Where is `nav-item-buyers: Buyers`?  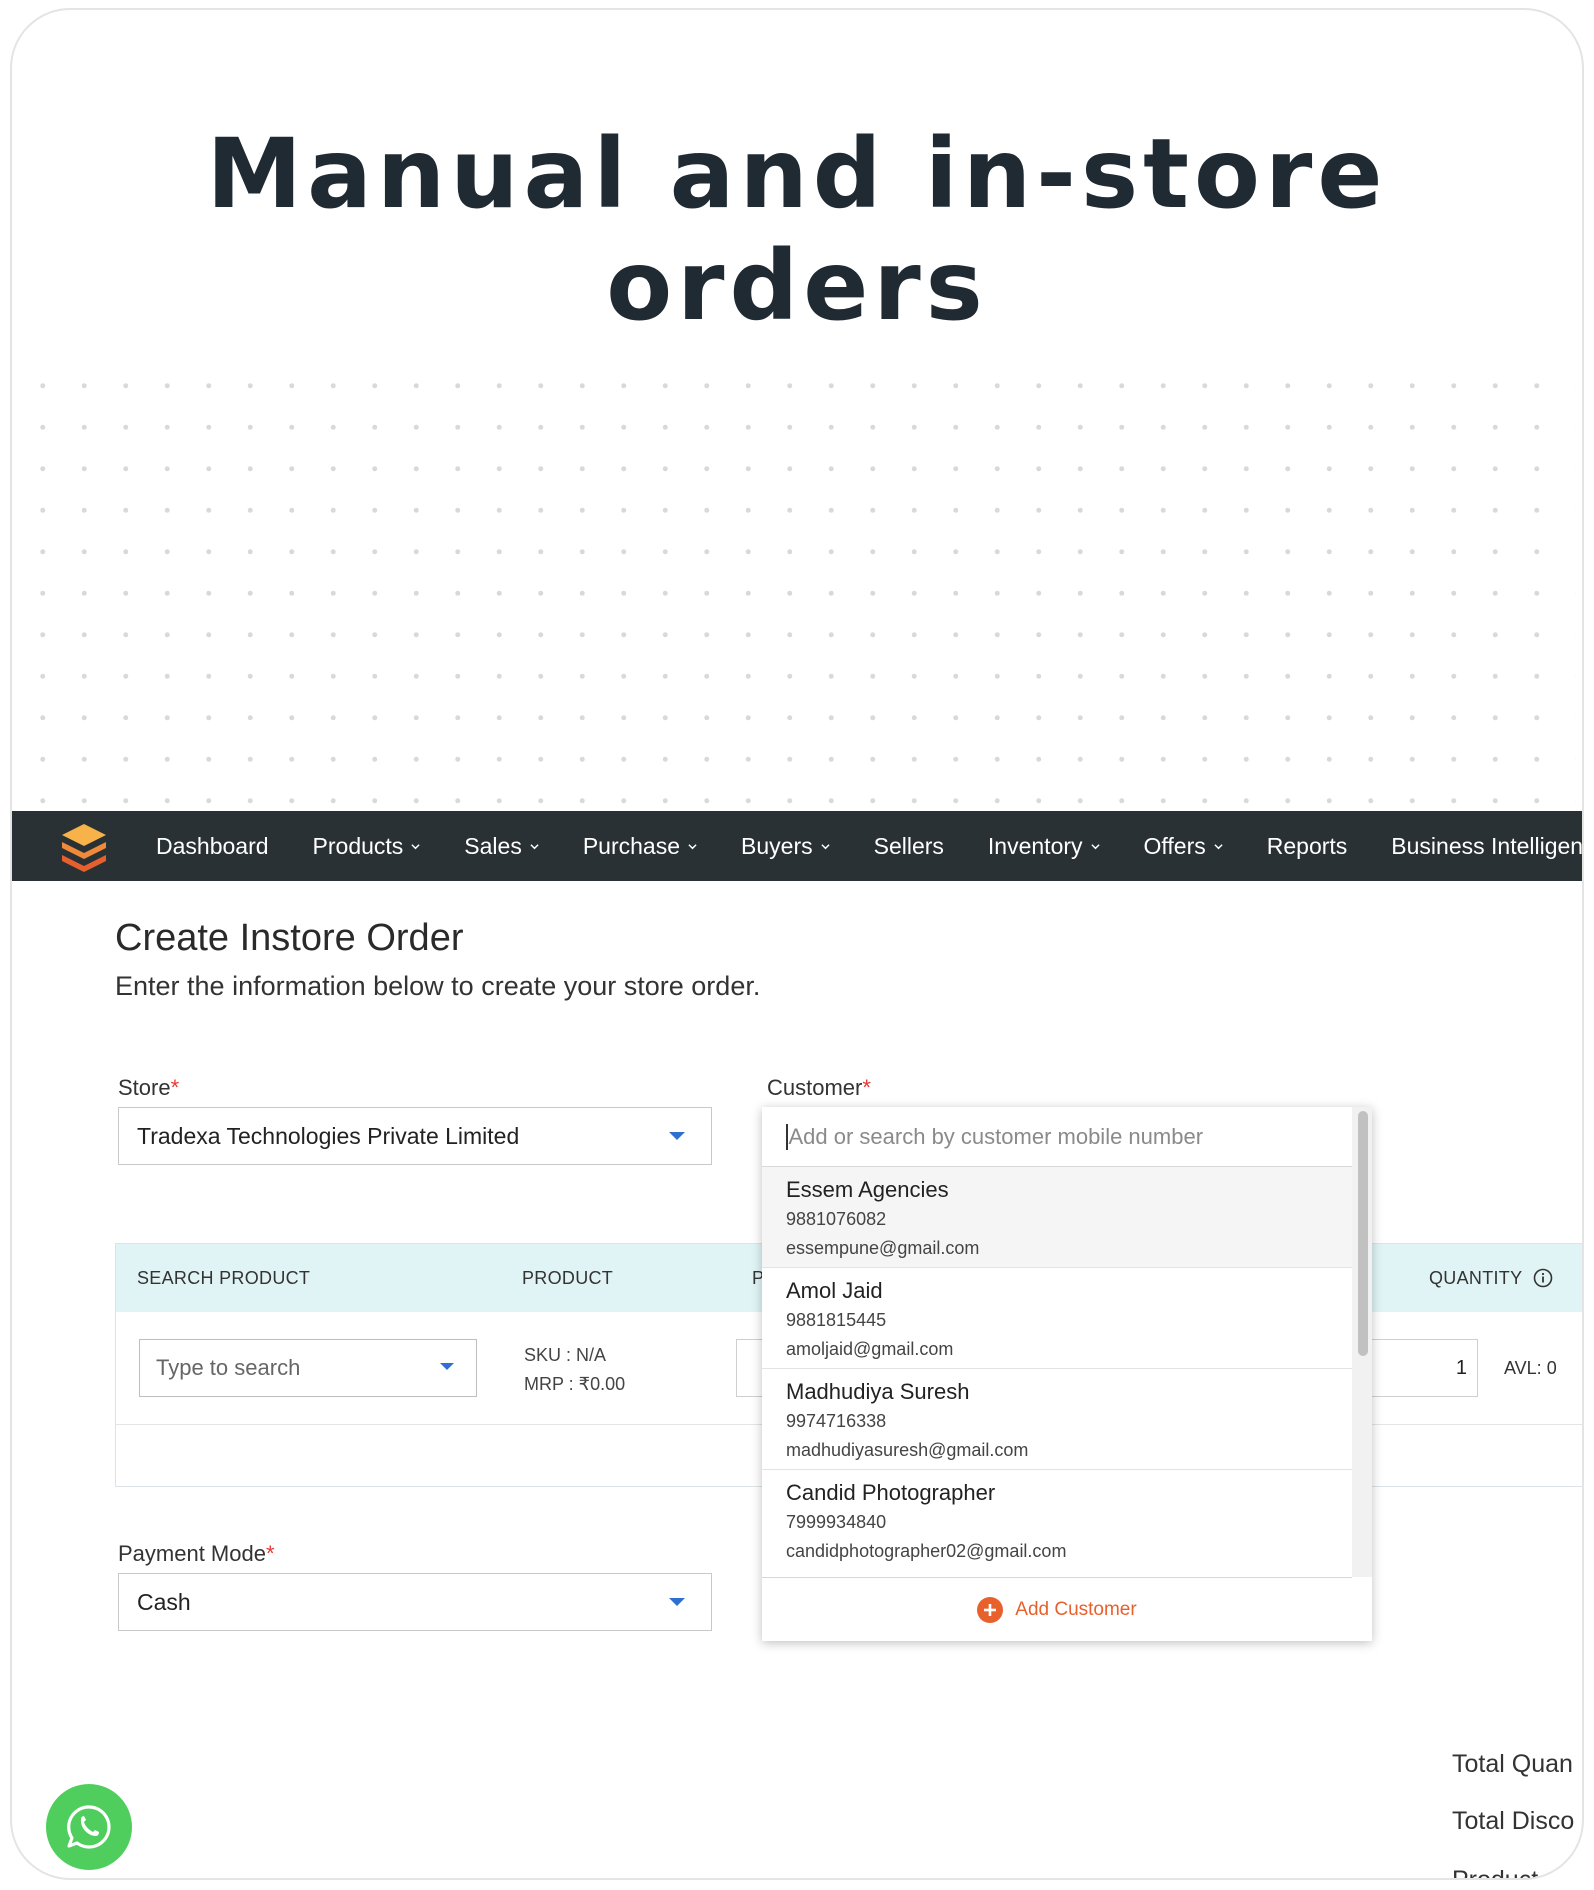
nav-item-buyers: Buyers is located at coordinates (785, 846).